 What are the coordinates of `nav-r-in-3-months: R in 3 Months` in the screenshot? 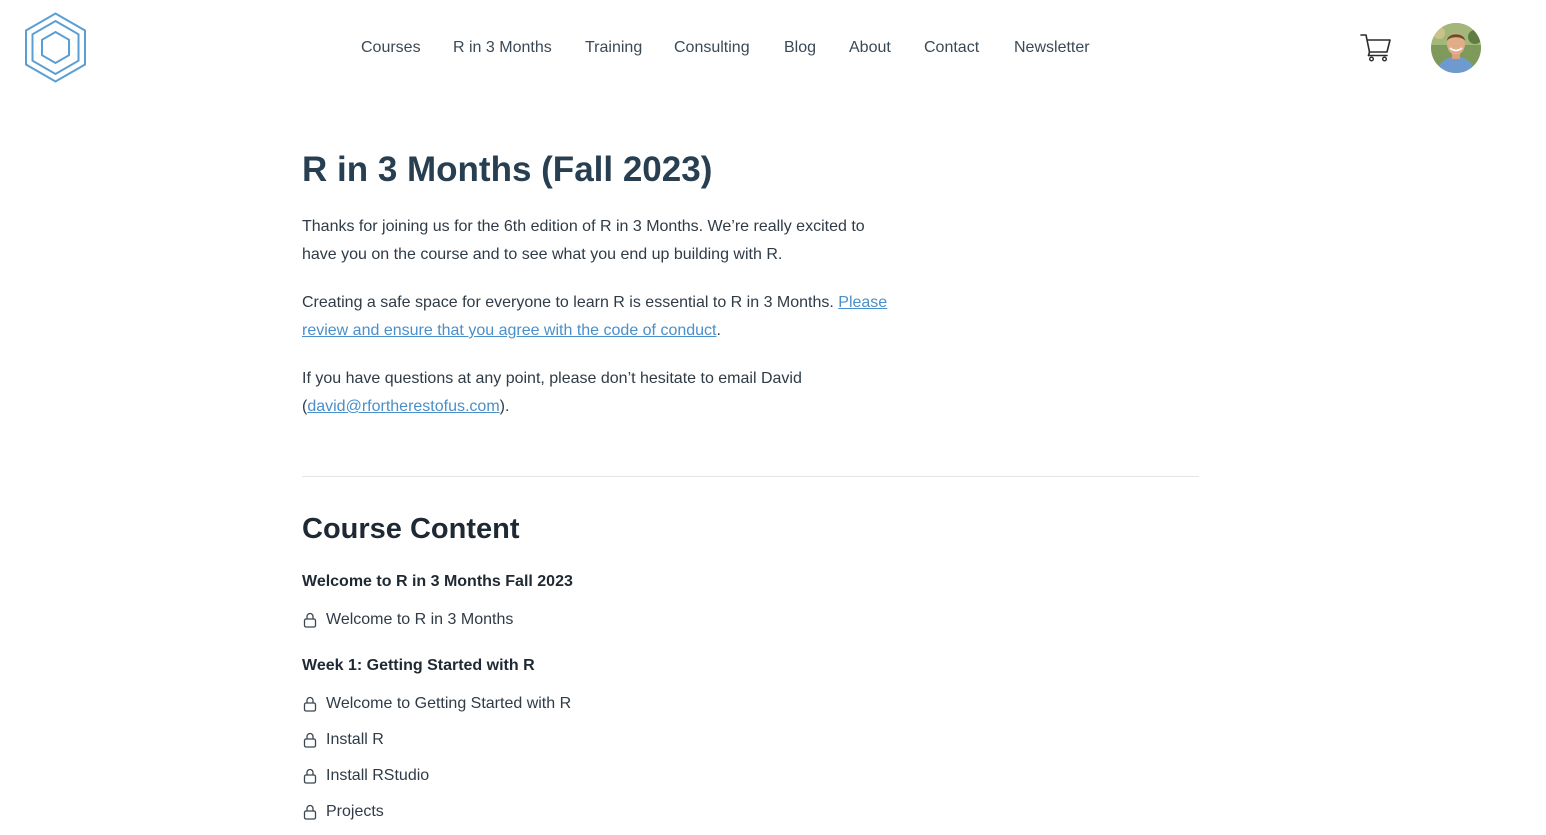 It's located at (502, 48).